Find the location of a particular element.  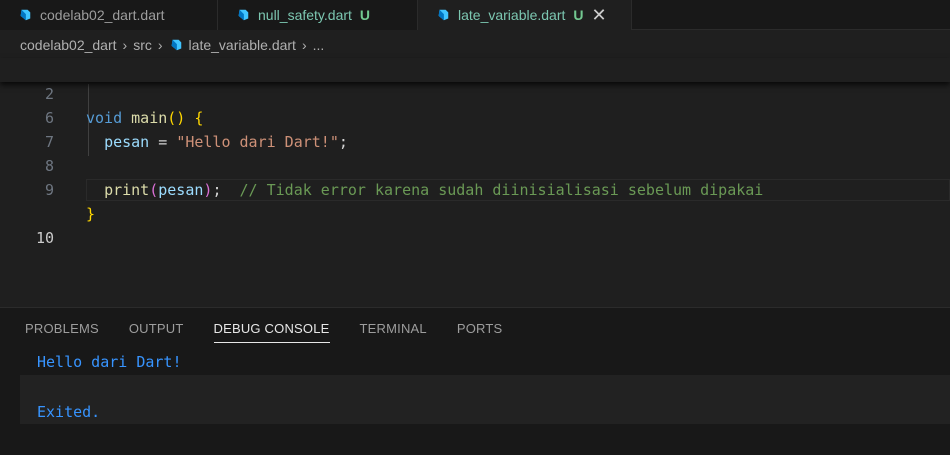

code-line-content: void main() { is located at coordinates (144, 118).